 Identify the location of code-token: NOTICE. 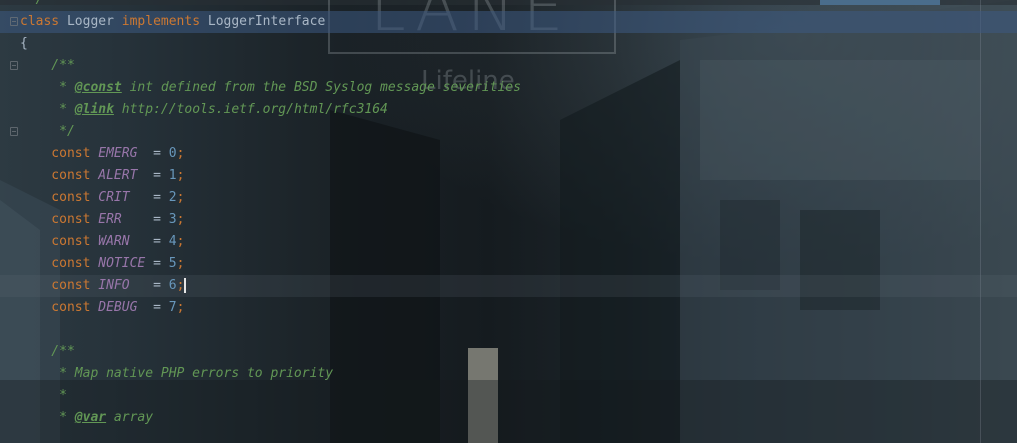
(122, 263).